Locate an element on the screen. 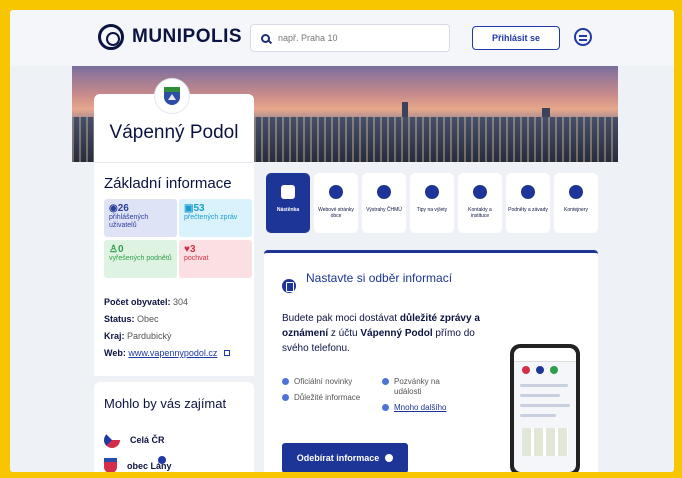  town-crest is located at coordinates (172, 96).